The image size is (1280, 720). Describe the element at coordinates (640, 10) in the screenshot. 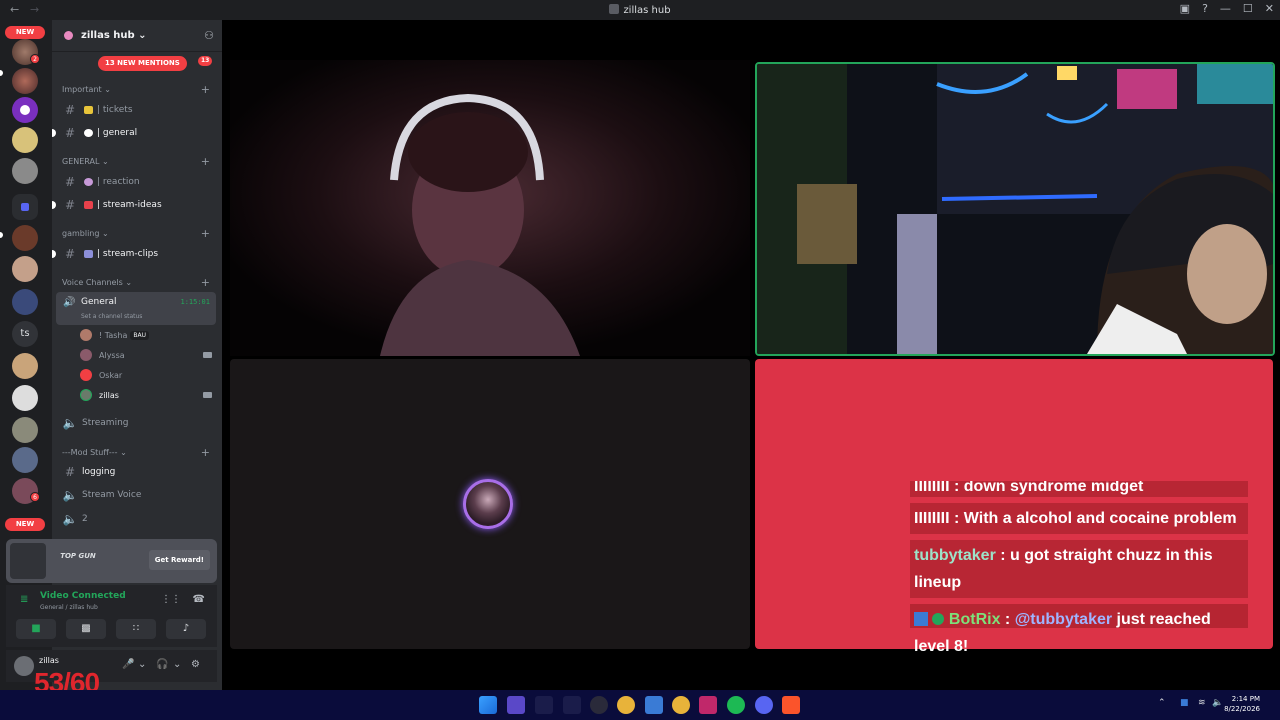

I see `title-bar: ← → zillas hub ▣ ? — ☐ ✕` at that location.